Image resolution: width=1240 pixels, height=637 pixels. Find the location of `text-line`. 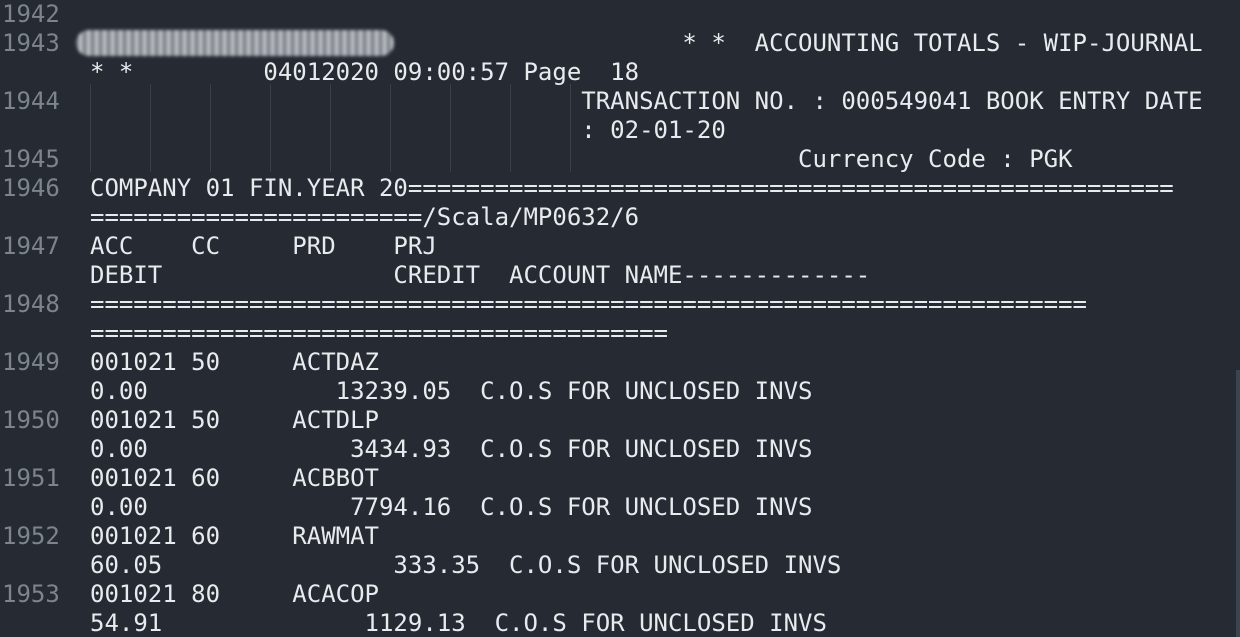

text-line is located at coordinates (665, 14).